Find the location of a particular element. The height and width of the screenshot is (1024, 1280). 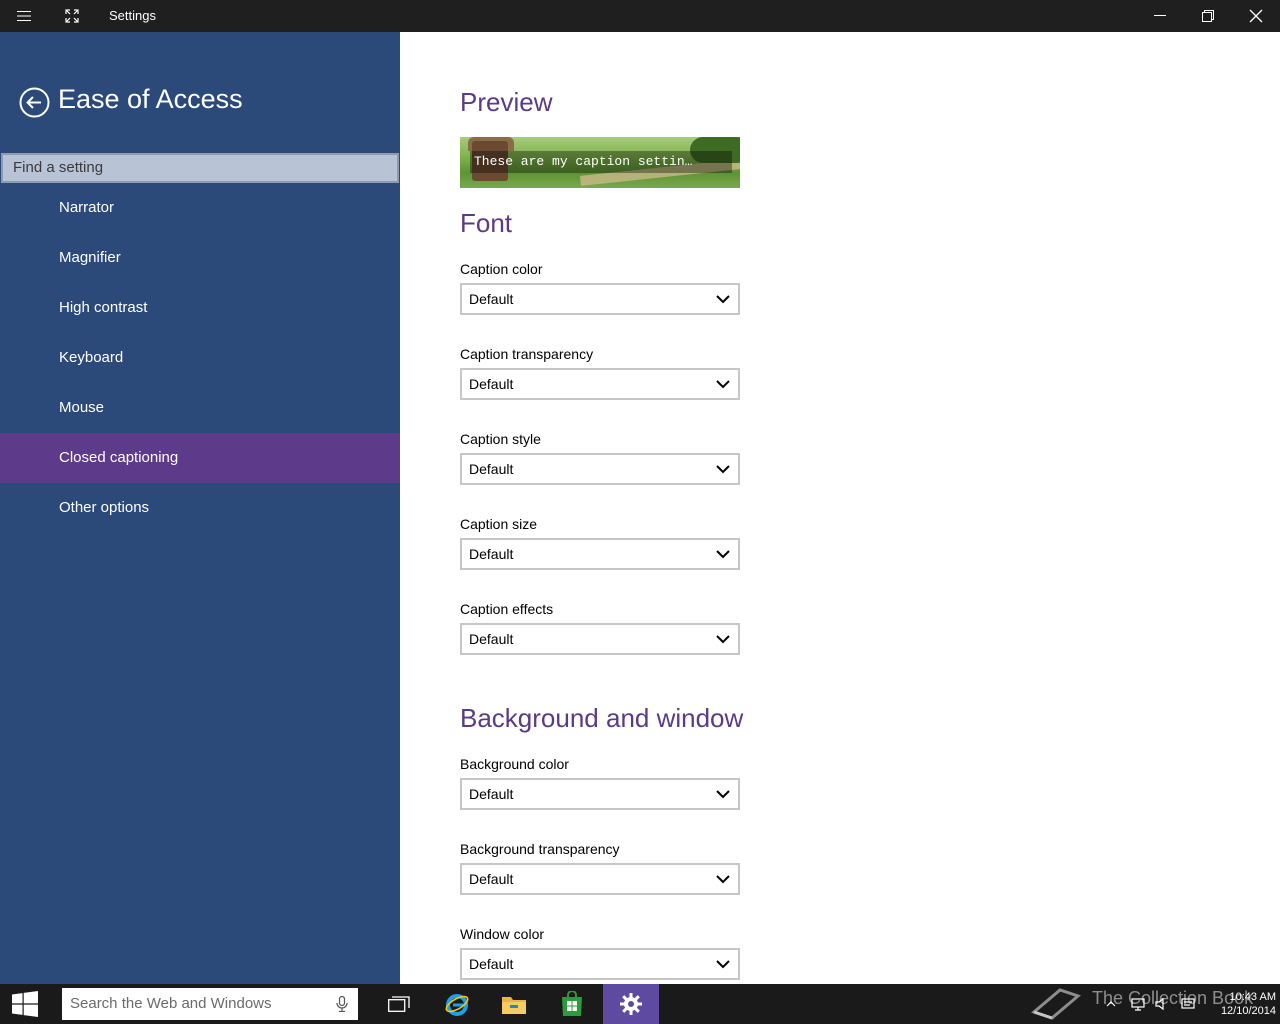

volume-icon is located at coordinates (1162, 1004).